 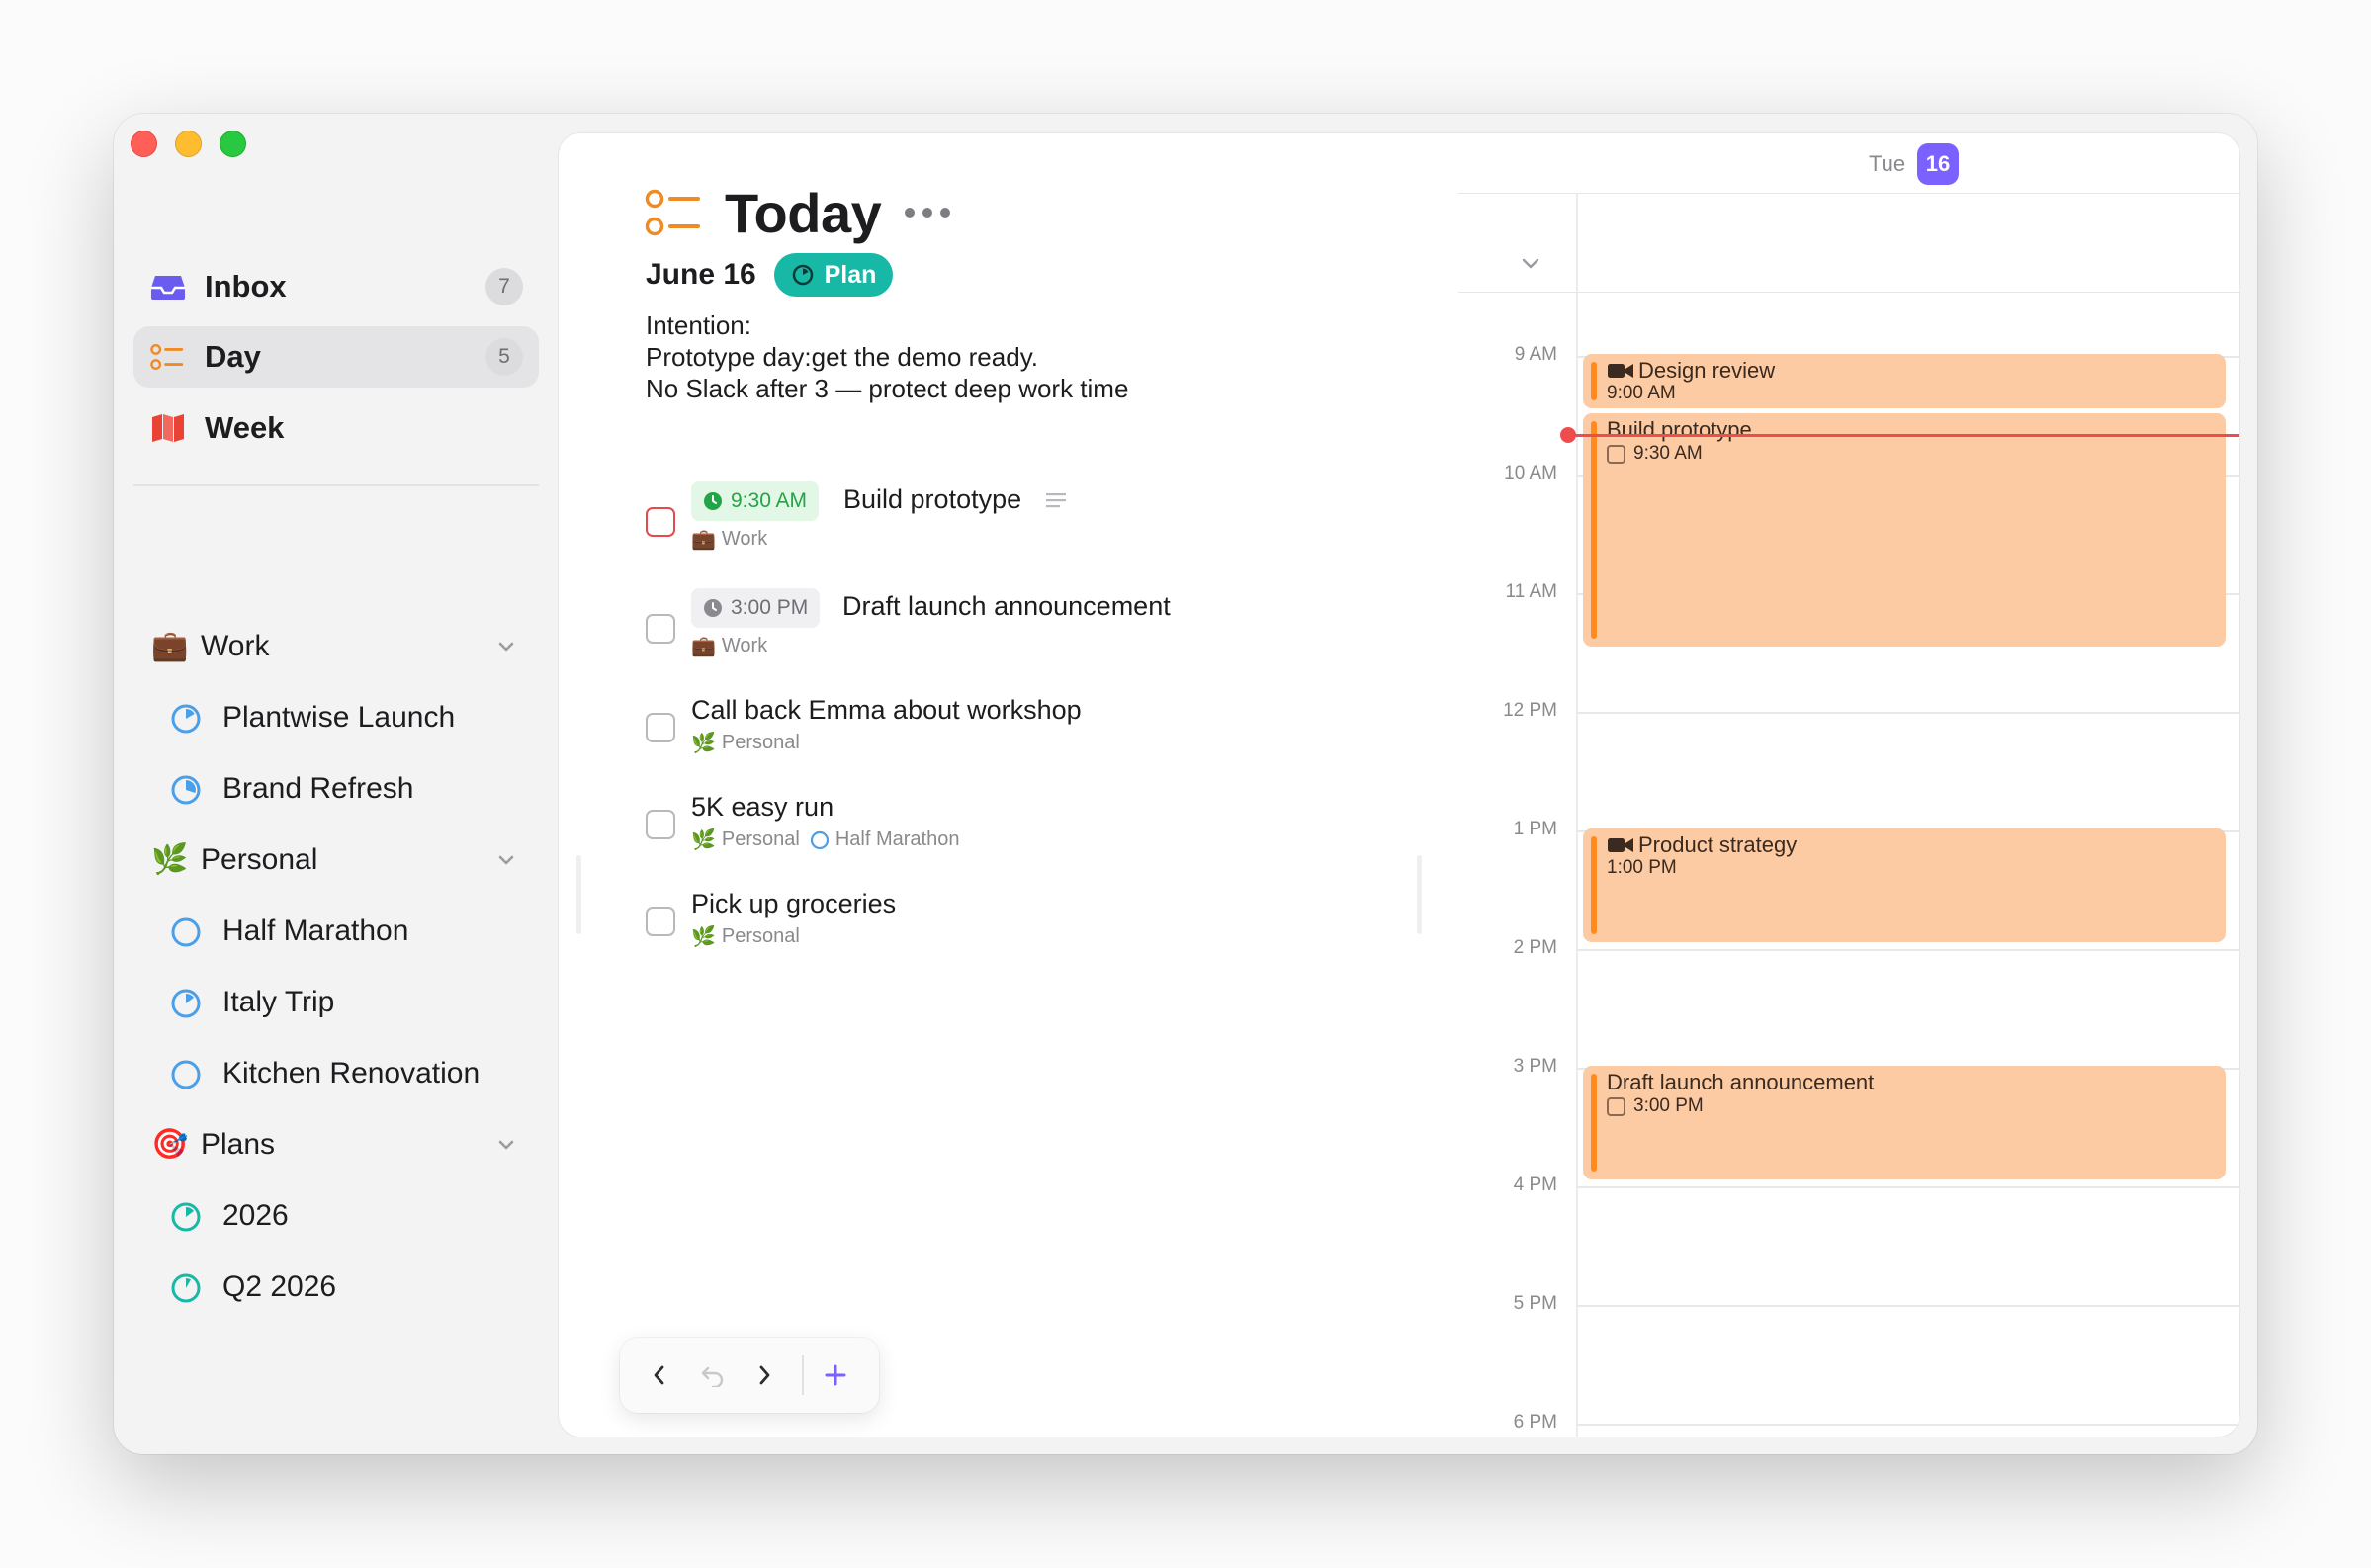 I want to click on video-camera-icon, so click(x=1620, y=845).